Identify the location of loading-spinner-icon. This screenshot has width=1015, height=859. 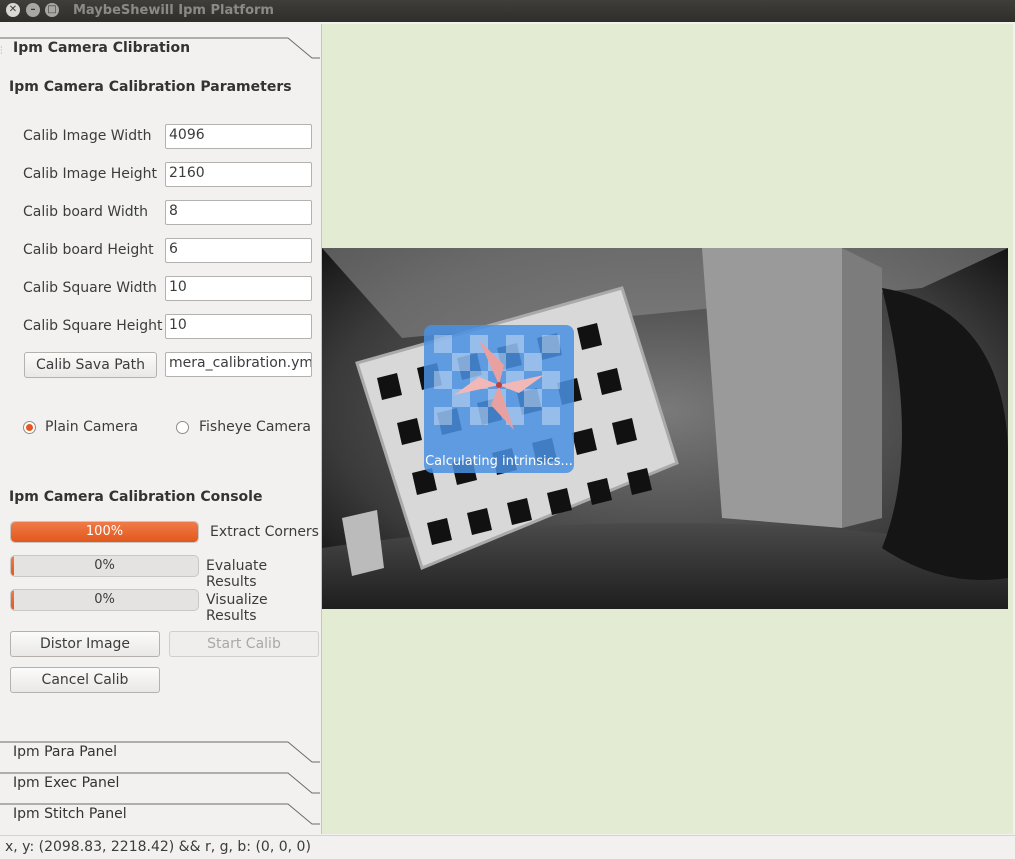
(497, 382).